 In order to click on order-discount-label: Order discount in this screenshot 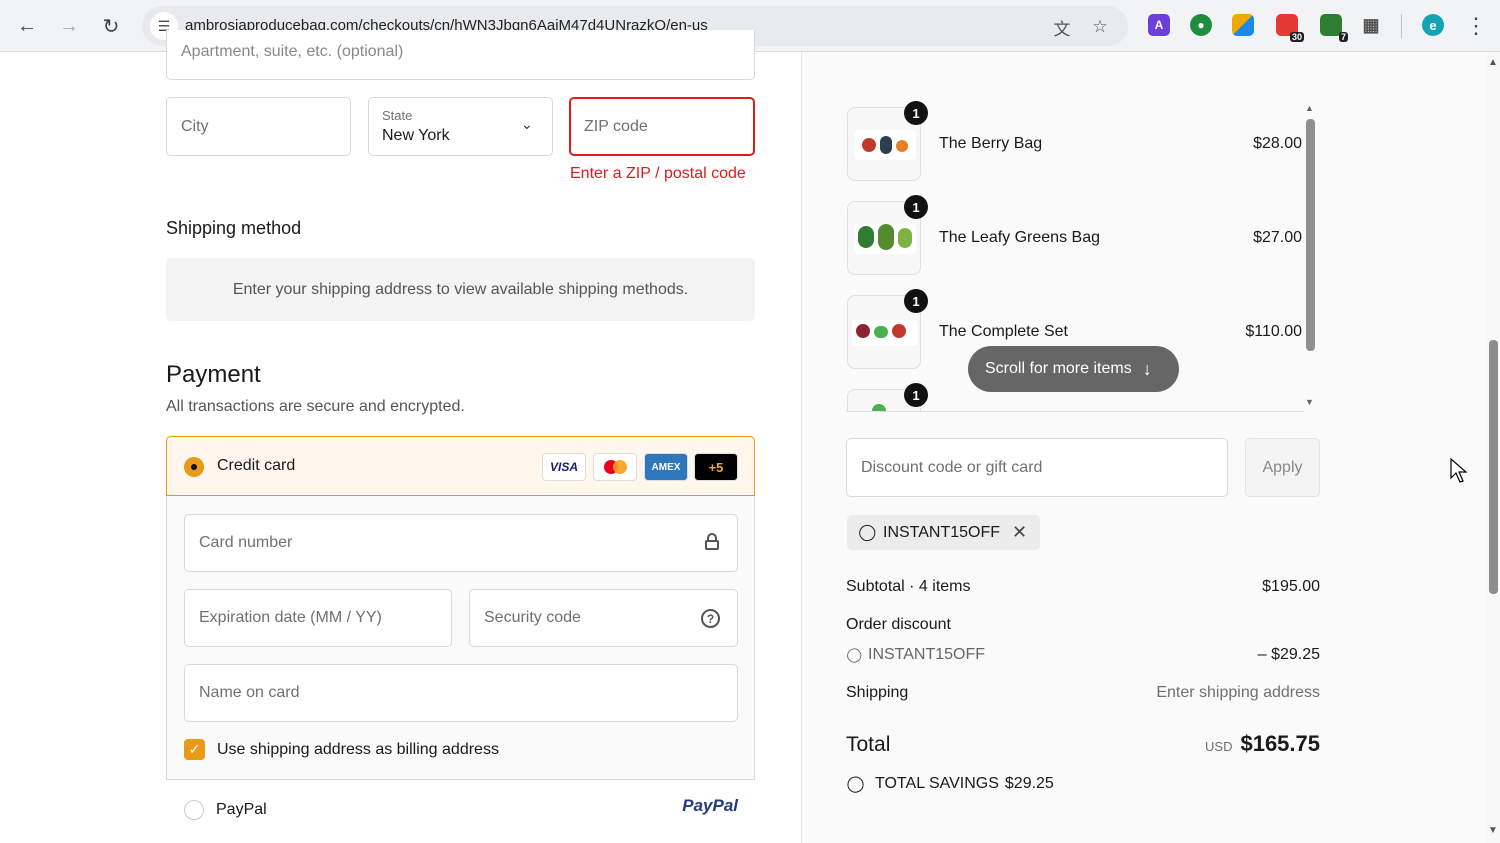, I will do `click(898, 624)`.